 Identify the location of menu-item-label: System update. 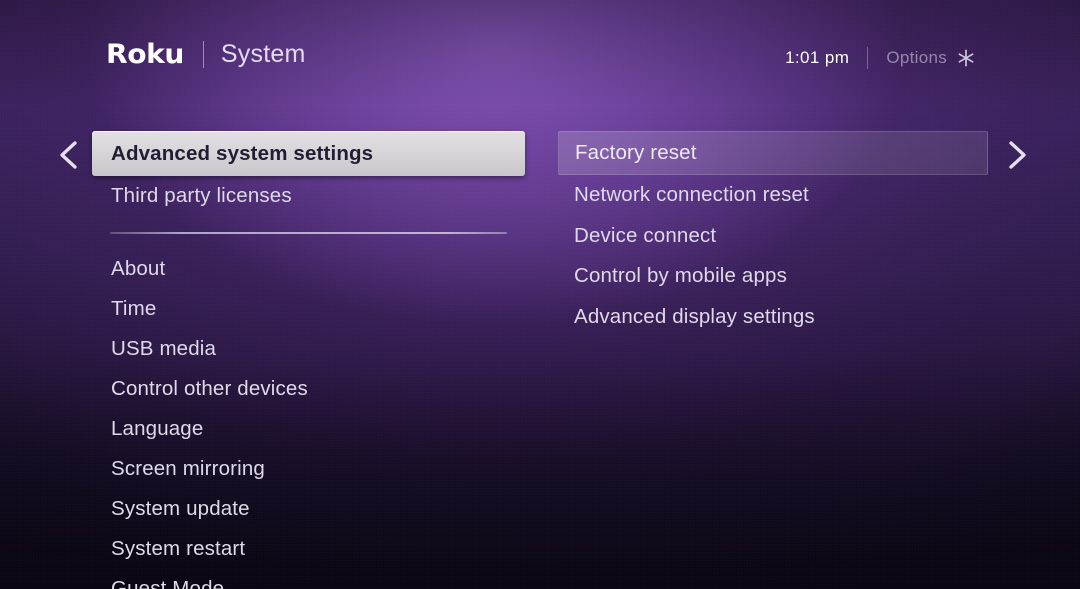
(180, 508).